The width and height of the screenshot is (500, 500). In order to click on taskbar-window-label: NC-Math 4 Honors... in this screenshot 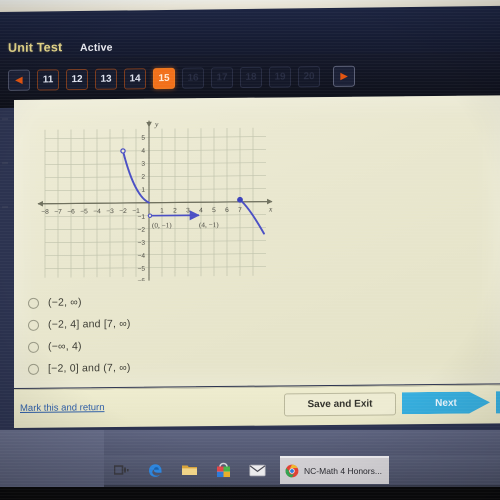, I will do `click(343, 471)`.